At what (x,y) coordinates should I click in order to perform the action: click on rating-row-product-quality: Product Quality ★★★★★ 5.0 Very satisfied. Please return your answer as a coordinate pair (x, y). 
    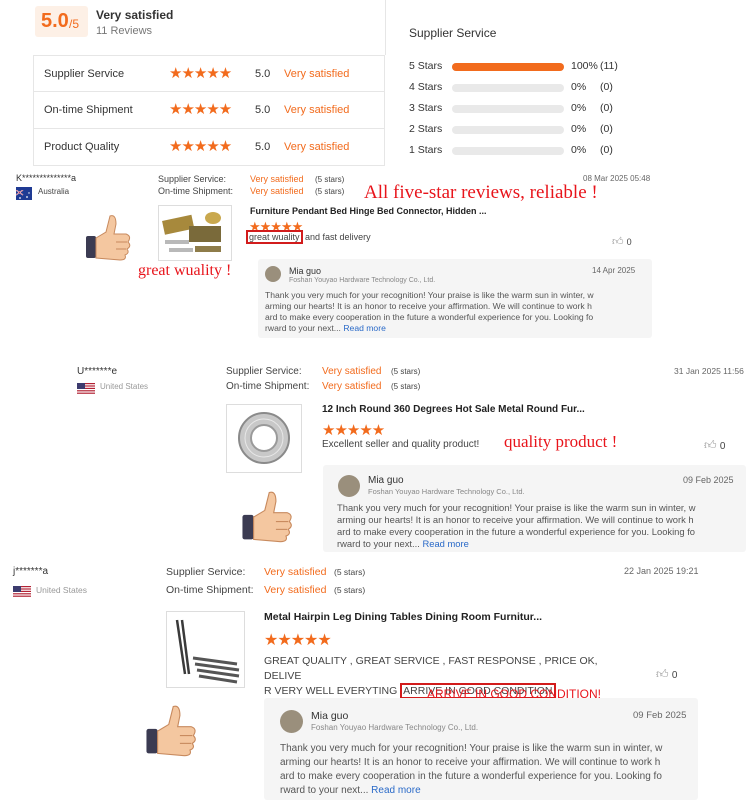
    Looking at the image, I should click on (209, 147).